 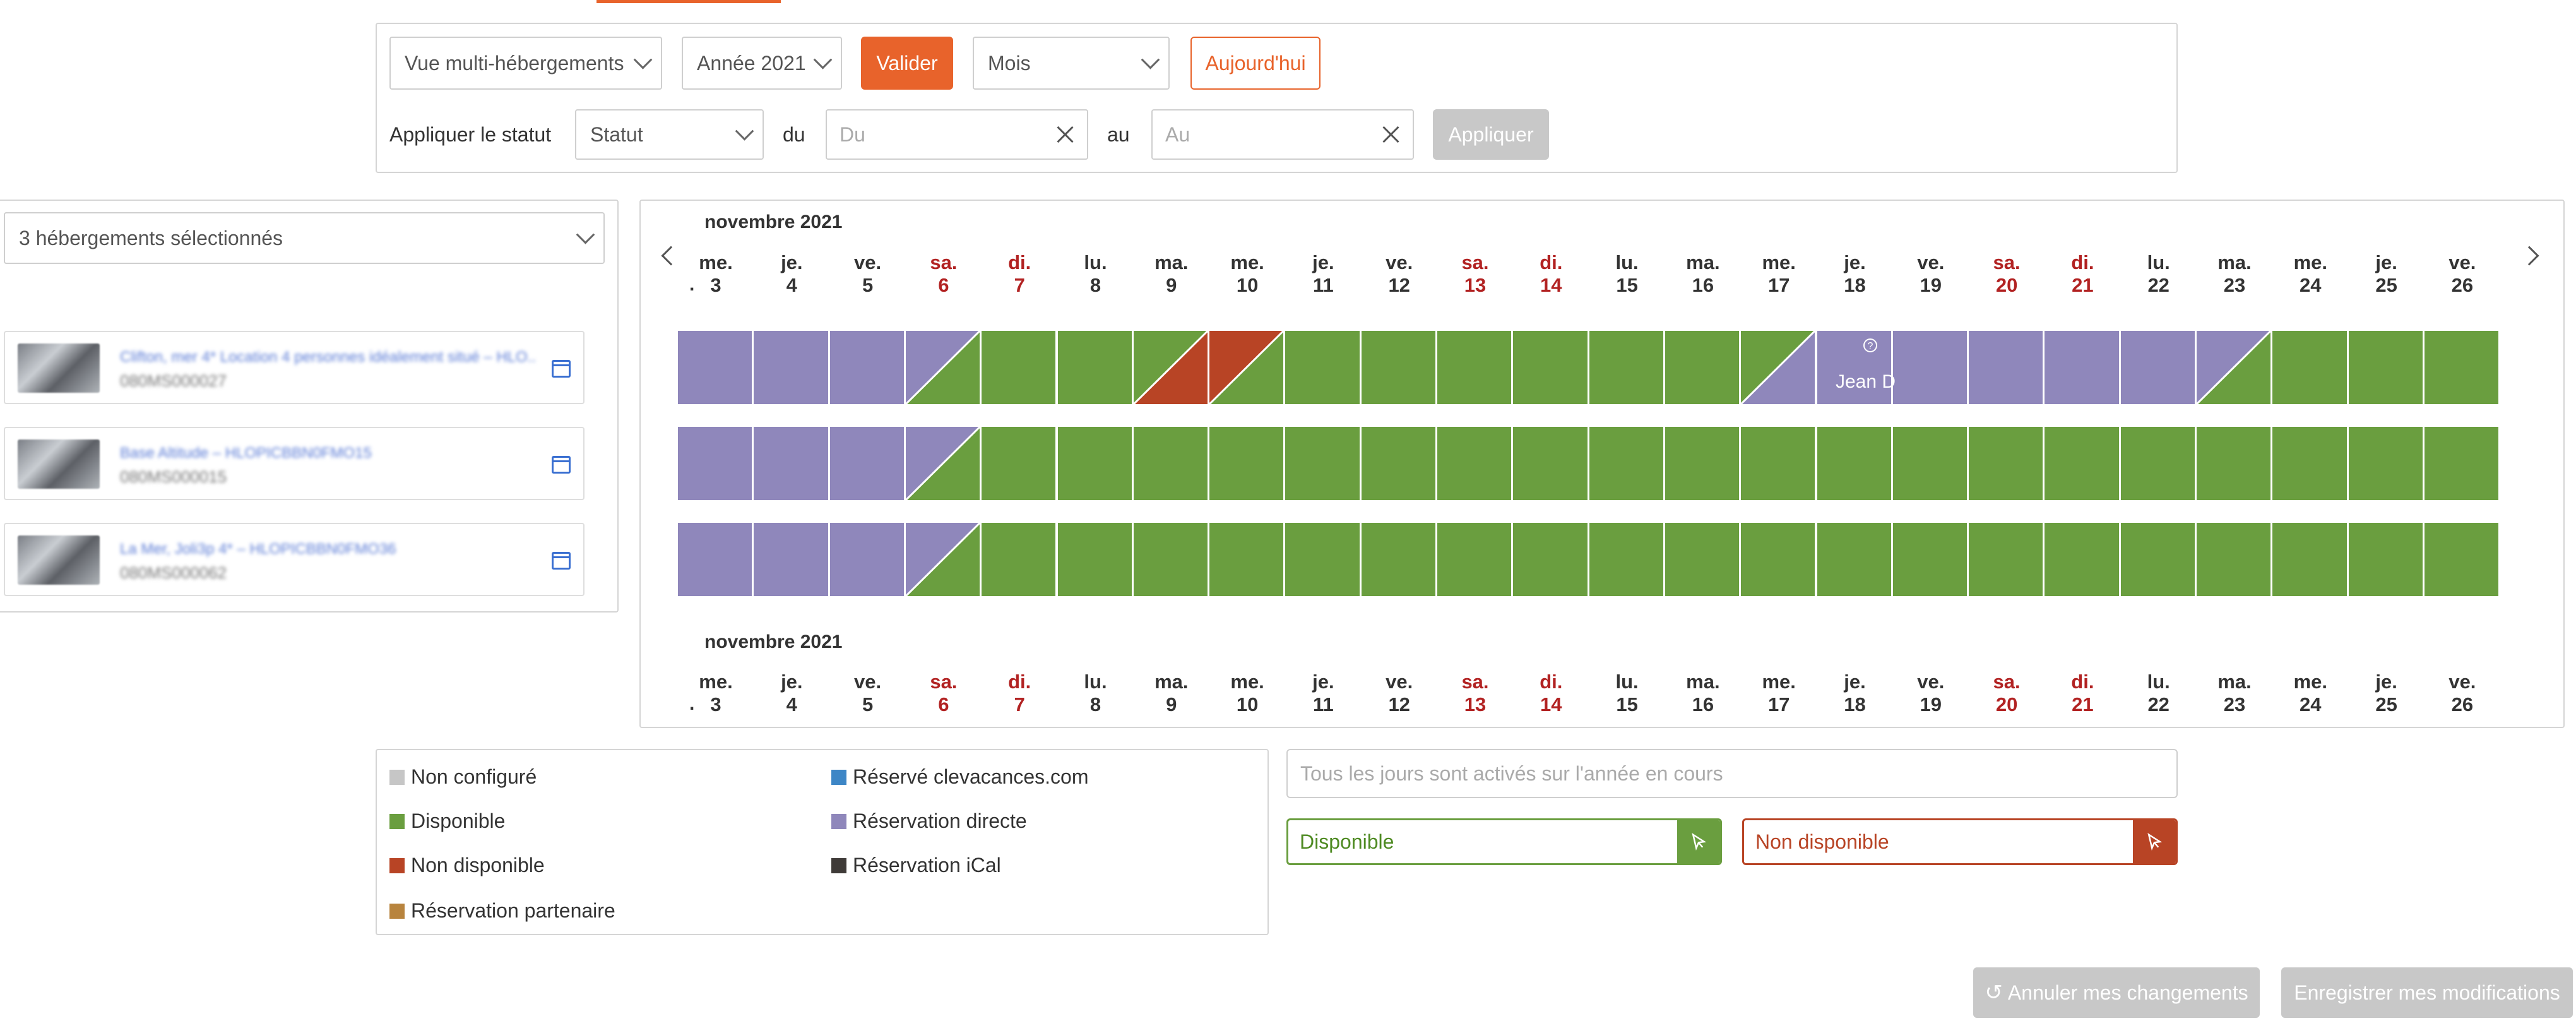 What do you see at coordinates (944, 682) in the screenshot?
I see `bottom-day-name: sa.` at bounding box center [944, 682].